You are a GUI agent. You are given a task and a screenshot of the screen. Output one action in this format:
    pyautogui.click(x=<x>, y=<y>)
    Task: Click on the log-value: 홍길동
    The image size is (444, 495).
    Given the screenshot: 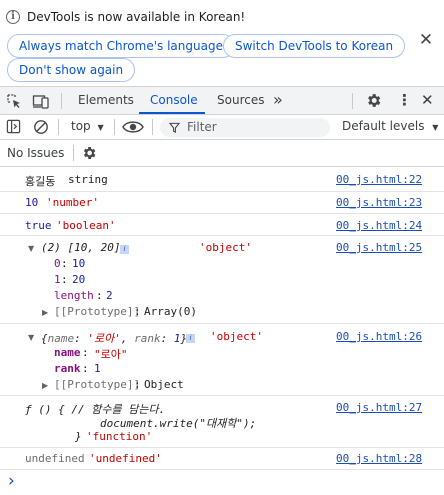 What is the action you would take?
    pyautogui.click(x=40, y=181)
    